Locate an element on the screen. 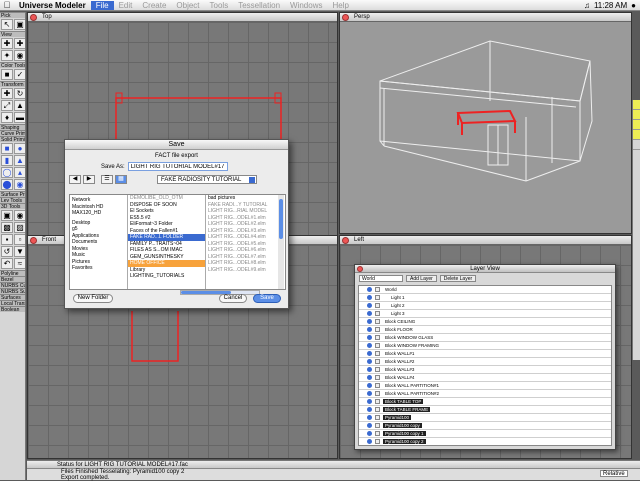 This screenshot has width=640, height=481. menu-tools: Tools is located at coordinates (219, 5).